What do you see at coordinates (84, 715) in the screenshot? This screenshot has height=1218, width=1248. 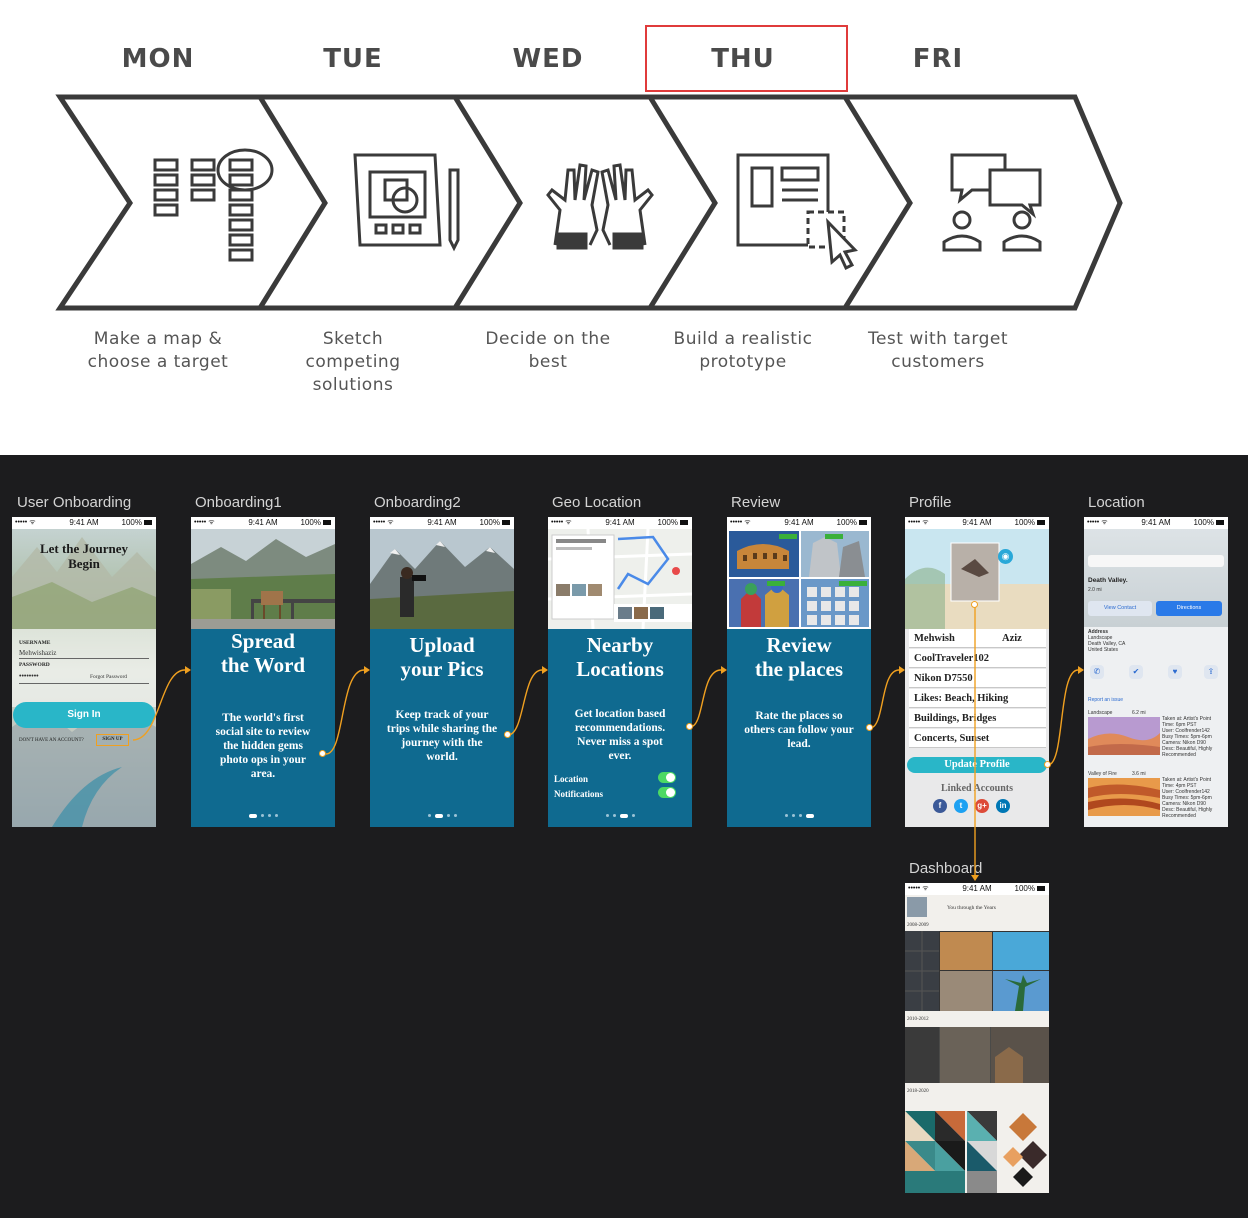 I see `sign-in-button: Sign In` at bounding box center [84, 715].